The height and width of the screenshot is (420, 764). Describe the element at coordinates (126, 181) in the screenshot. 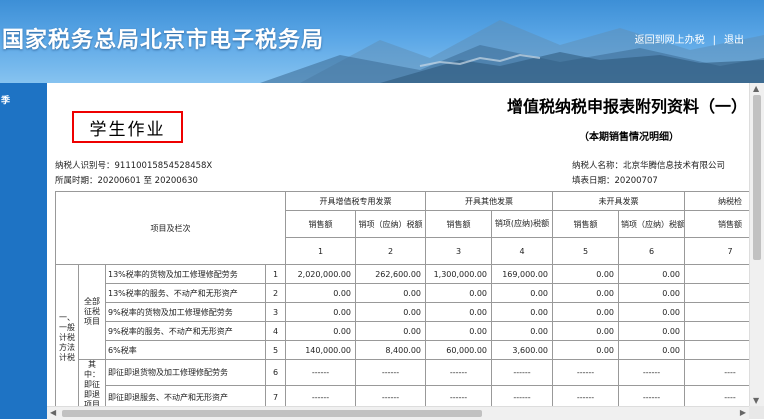

I see `tax-period: 所属时期：20200601 至 20200630` at that location.